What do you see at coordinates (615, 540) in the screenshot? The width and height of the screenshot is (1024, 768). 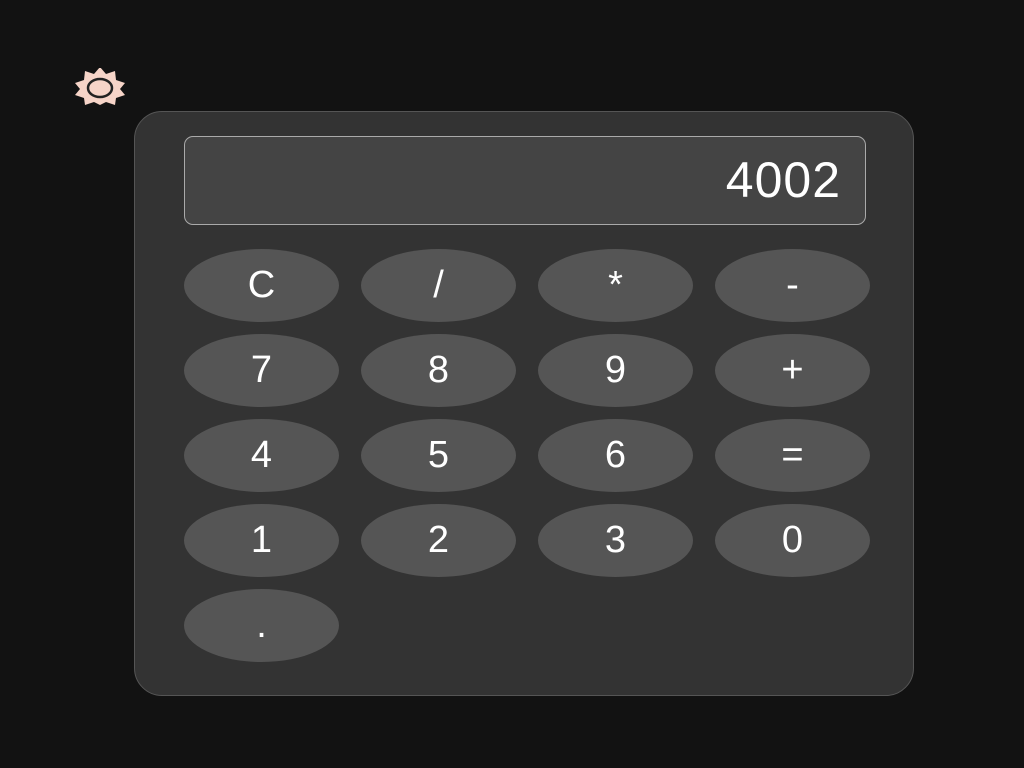 I see `digit-3-button: 3` at bounding box center [615, 540].